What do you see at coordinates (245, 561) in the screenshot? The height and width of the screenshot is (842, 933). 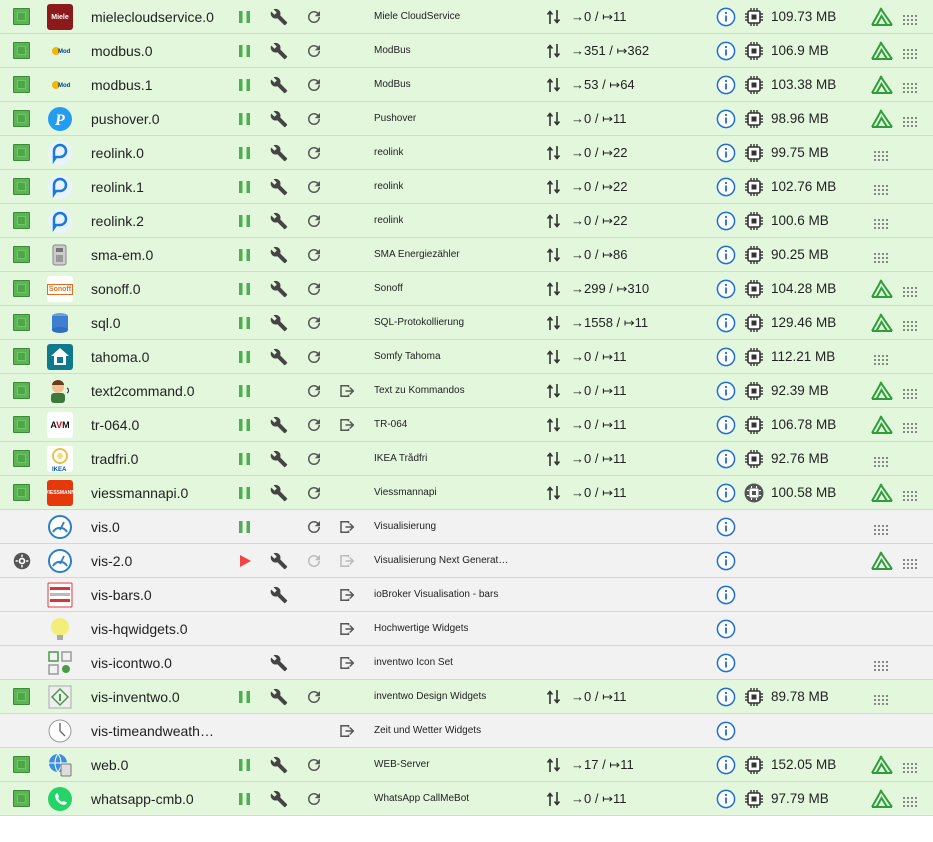 I see `play-icon` at bounding box center [245, 561].